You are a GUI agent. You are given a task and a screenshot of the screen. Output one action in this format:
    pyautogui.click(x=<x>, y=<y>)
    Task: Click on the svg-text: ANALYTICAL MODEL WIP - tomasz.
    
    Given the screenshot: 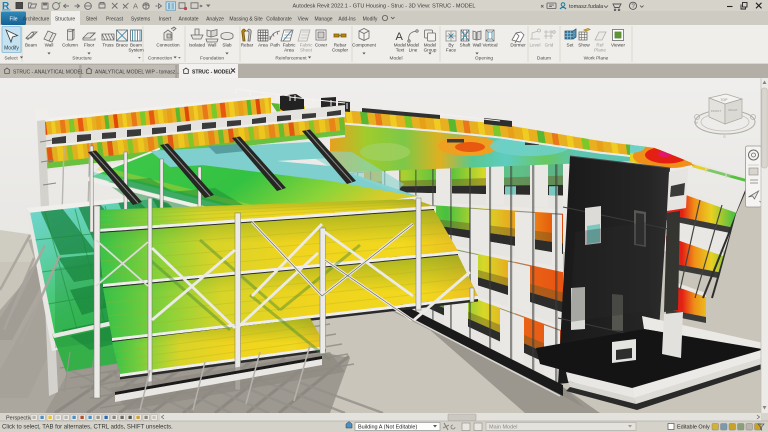 What is the action you would take?
    pyautogui.click(x=137, y=73)
    